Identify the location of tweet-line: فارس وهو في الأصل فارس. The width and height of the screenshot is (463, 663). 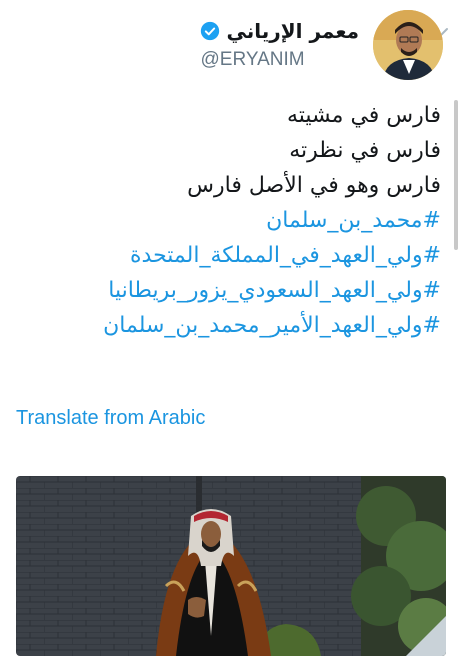
(314, 185).